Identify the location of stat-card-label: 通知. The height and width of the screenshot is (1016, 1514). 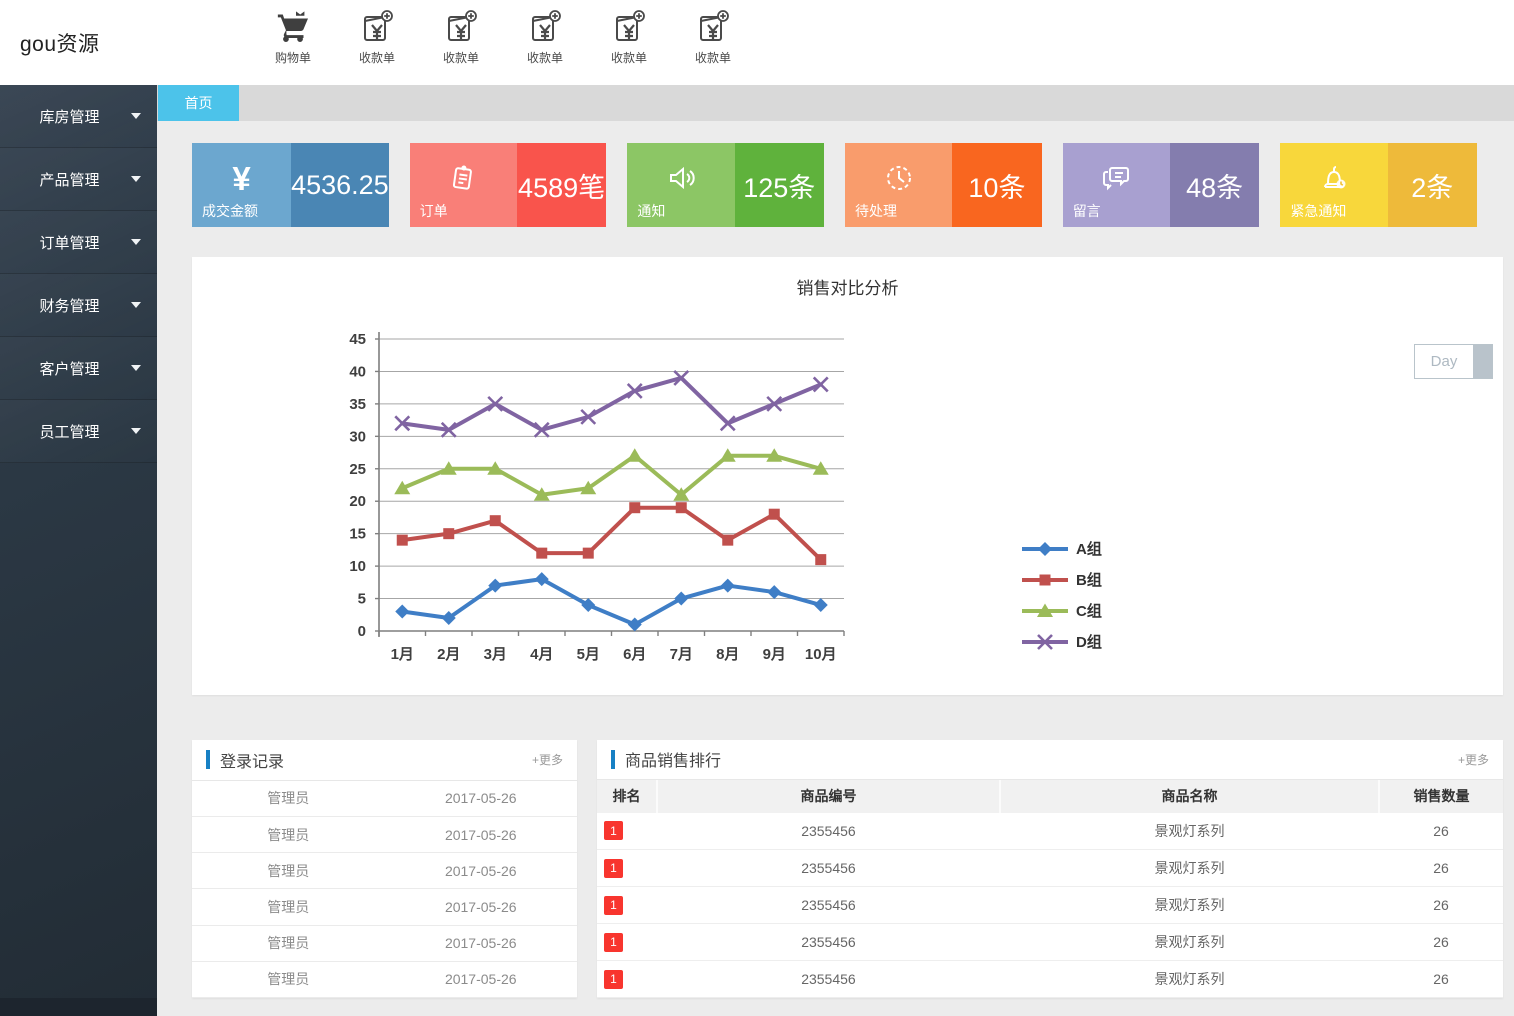
(651, 211).